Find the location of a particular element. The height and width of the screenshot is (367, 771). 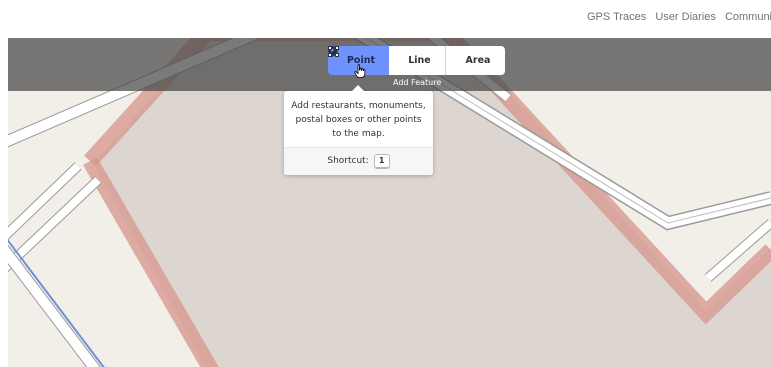

nav-link-gps-traces: GPS Traces is located at coordinates (616, 17).